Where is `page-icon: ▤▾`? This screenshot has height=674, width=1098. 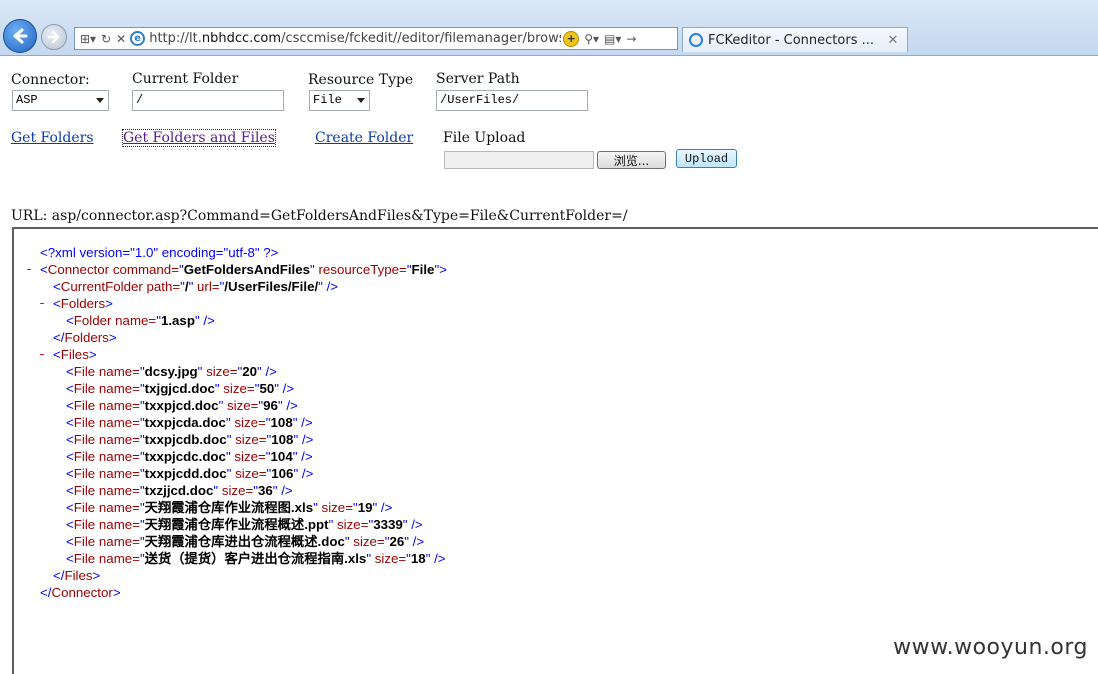 page-icon: ▤▾ is located at coordinates (612, 39).